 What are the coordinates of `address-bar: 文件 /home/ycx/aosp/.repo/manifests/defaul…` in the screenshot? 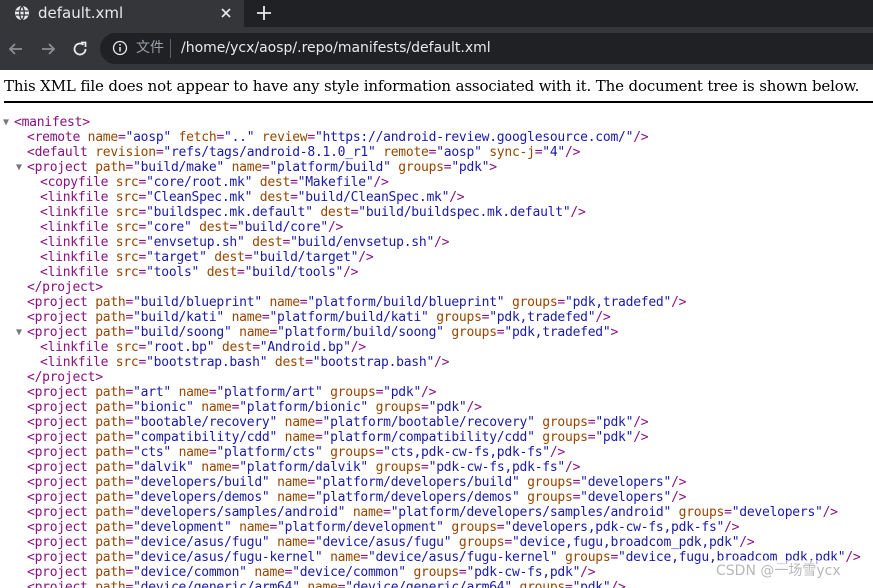 It's located at (486, 48).